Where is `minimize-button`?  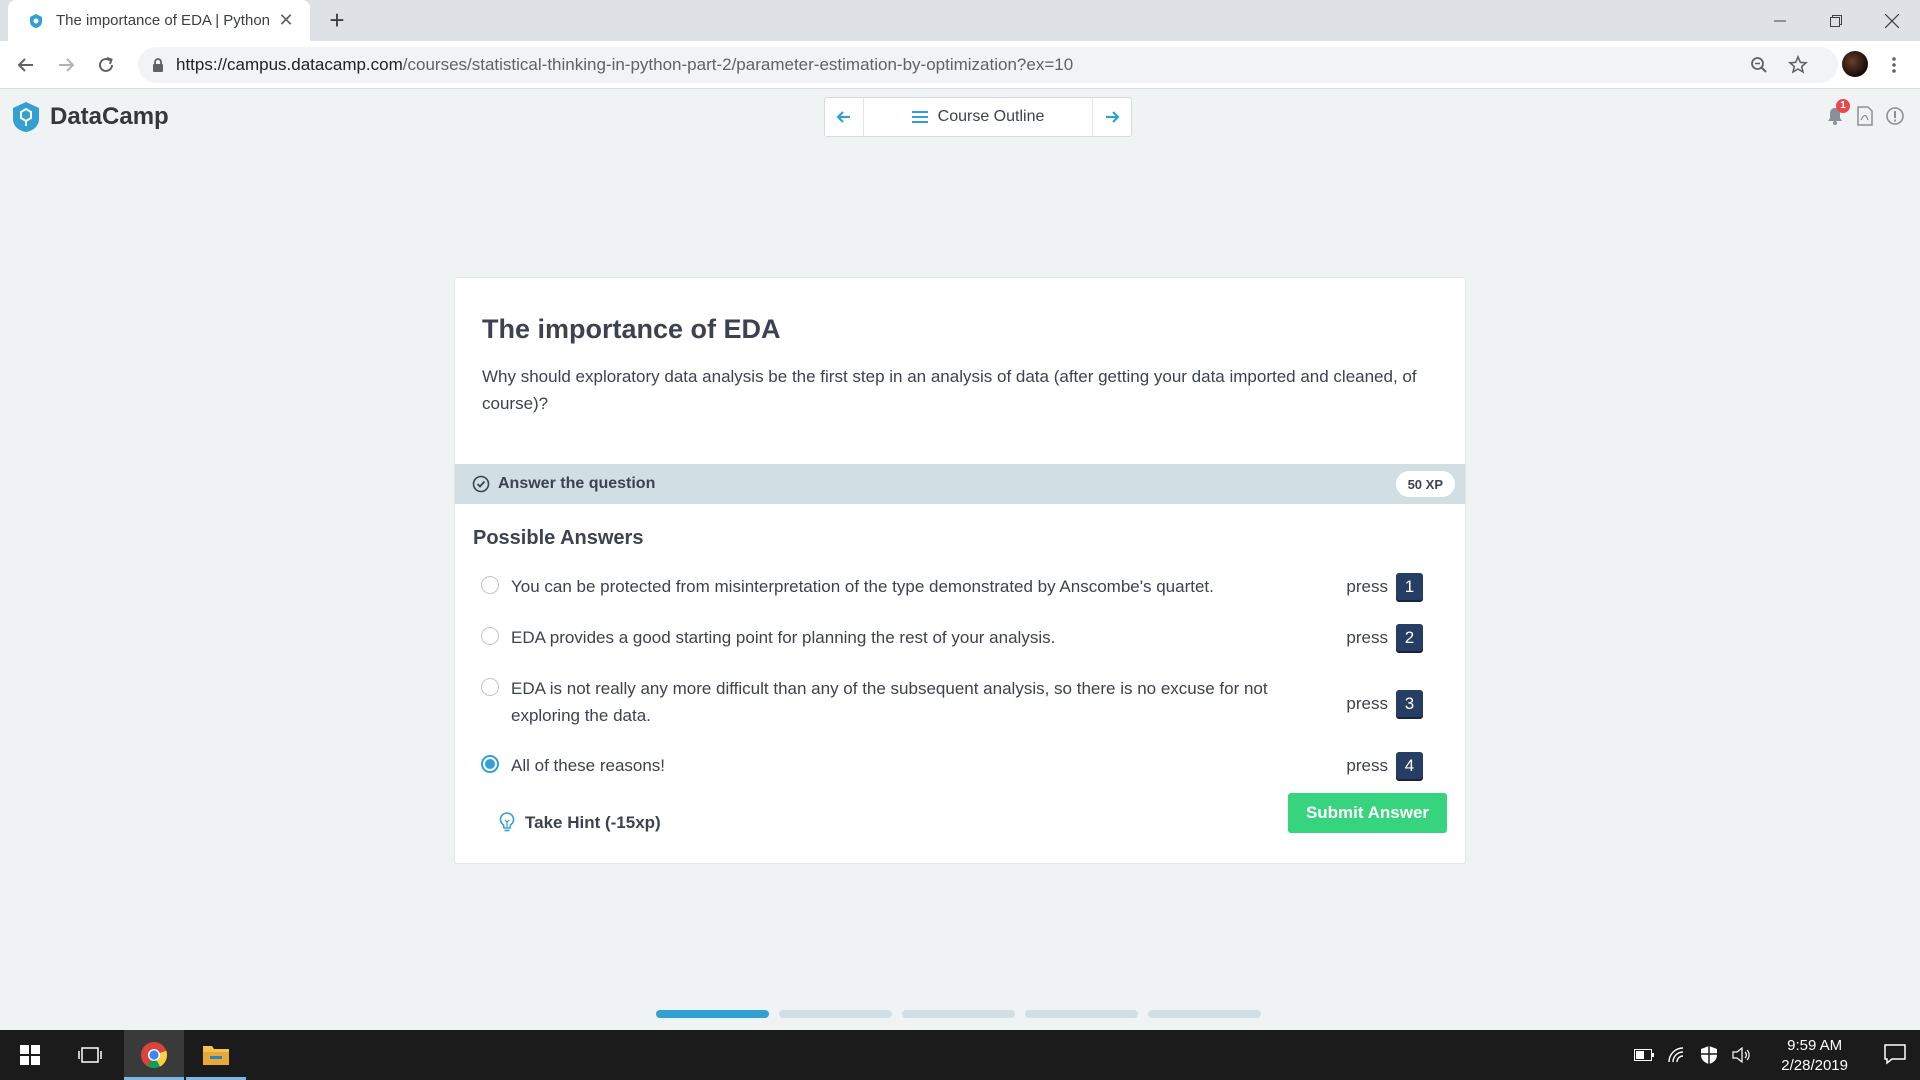
minimize-button is located at coordinates (1780, 20).